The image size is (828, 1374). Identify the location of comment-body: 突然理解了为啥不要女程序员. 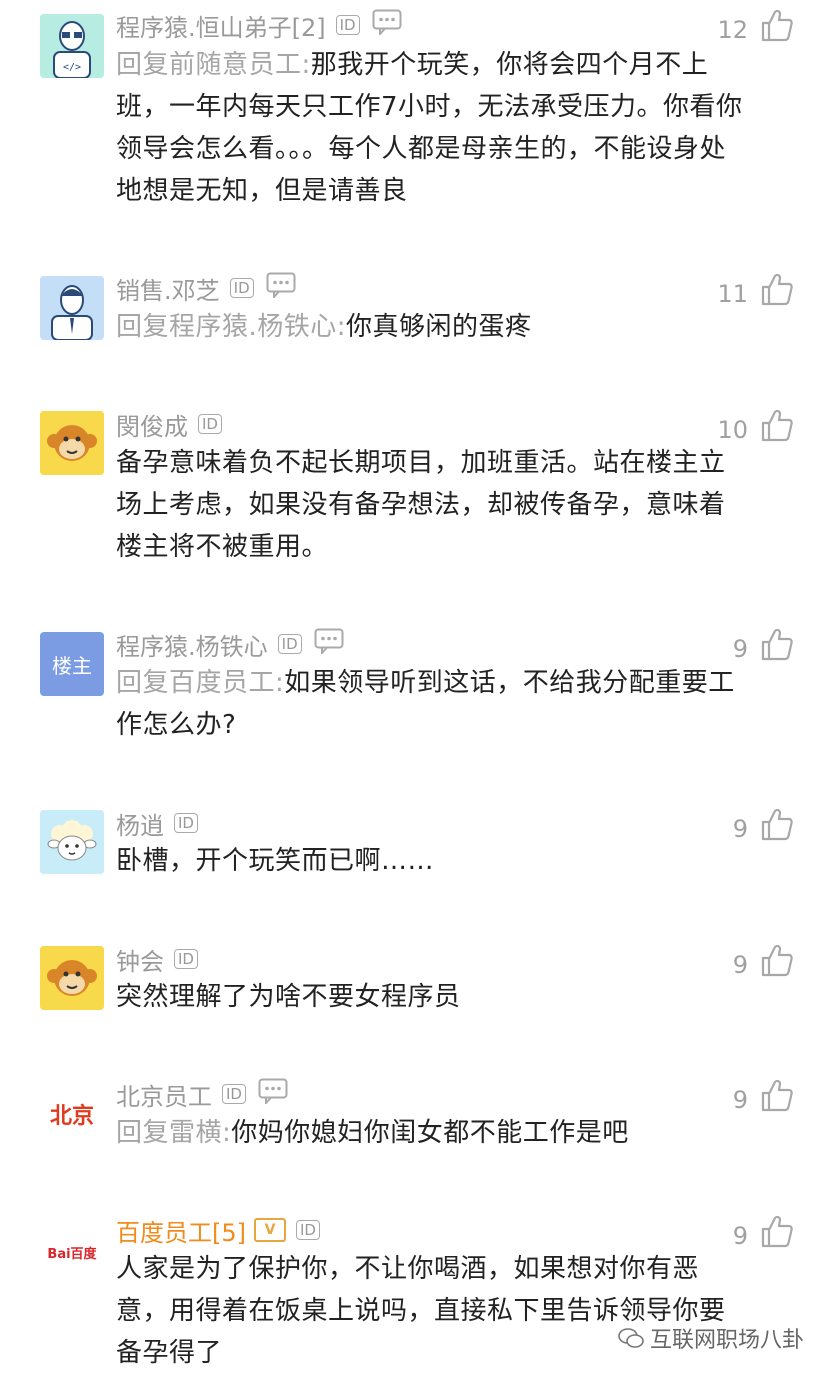
(431, 997).